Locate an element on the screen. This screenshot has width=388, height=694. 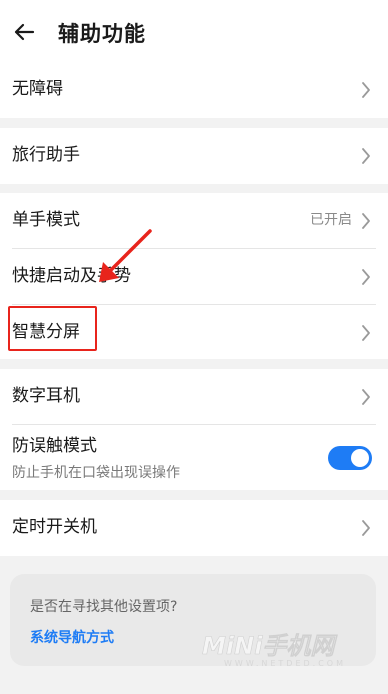
row-label: 定时开关机 is located at coordinates (54, 527).